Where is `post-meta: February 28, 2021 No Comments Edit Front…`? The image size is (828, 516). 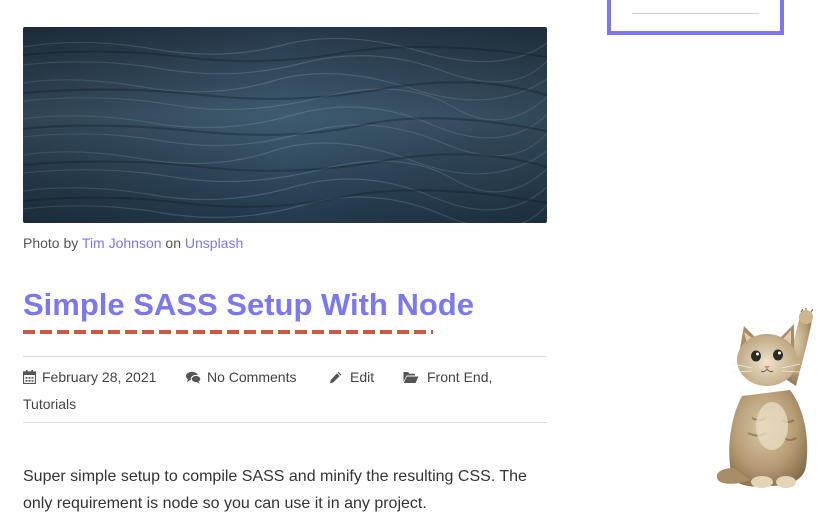 post-meta: February 28, 2021 No Comments Edit Front… is located at coordinates (285, 389).